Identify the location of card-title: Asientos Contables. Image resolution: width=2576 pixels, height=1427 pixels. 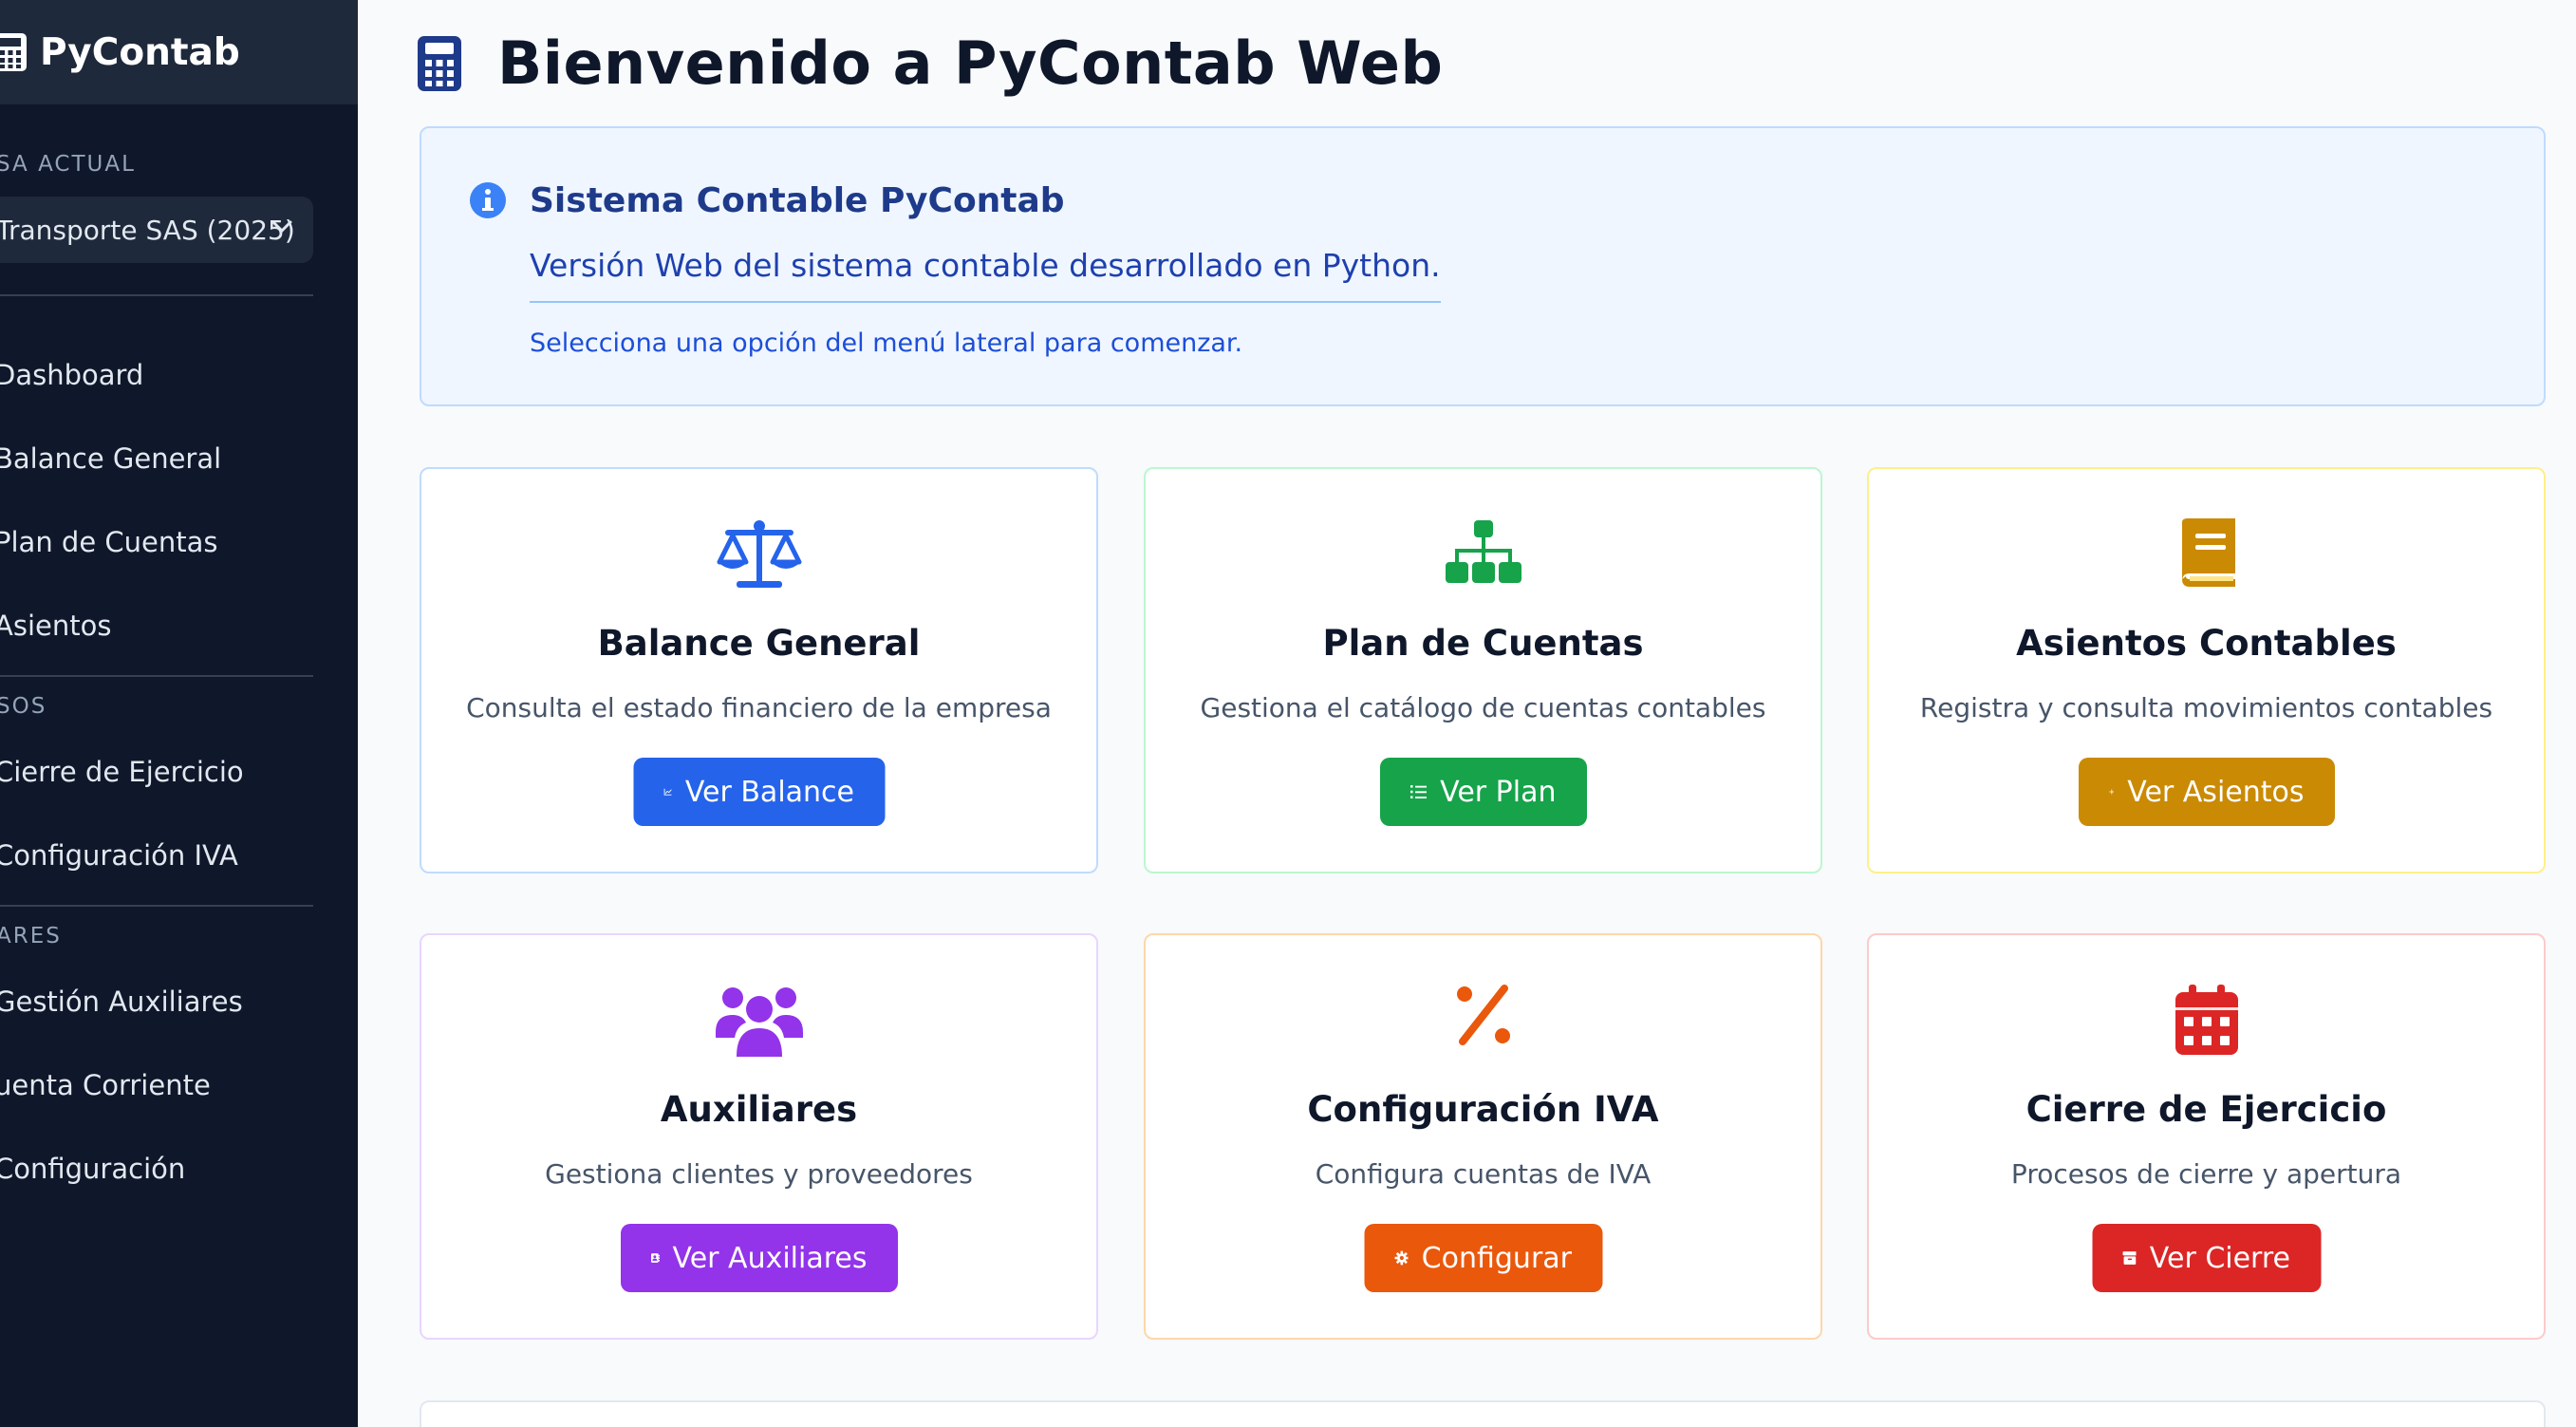
(2207, 643).